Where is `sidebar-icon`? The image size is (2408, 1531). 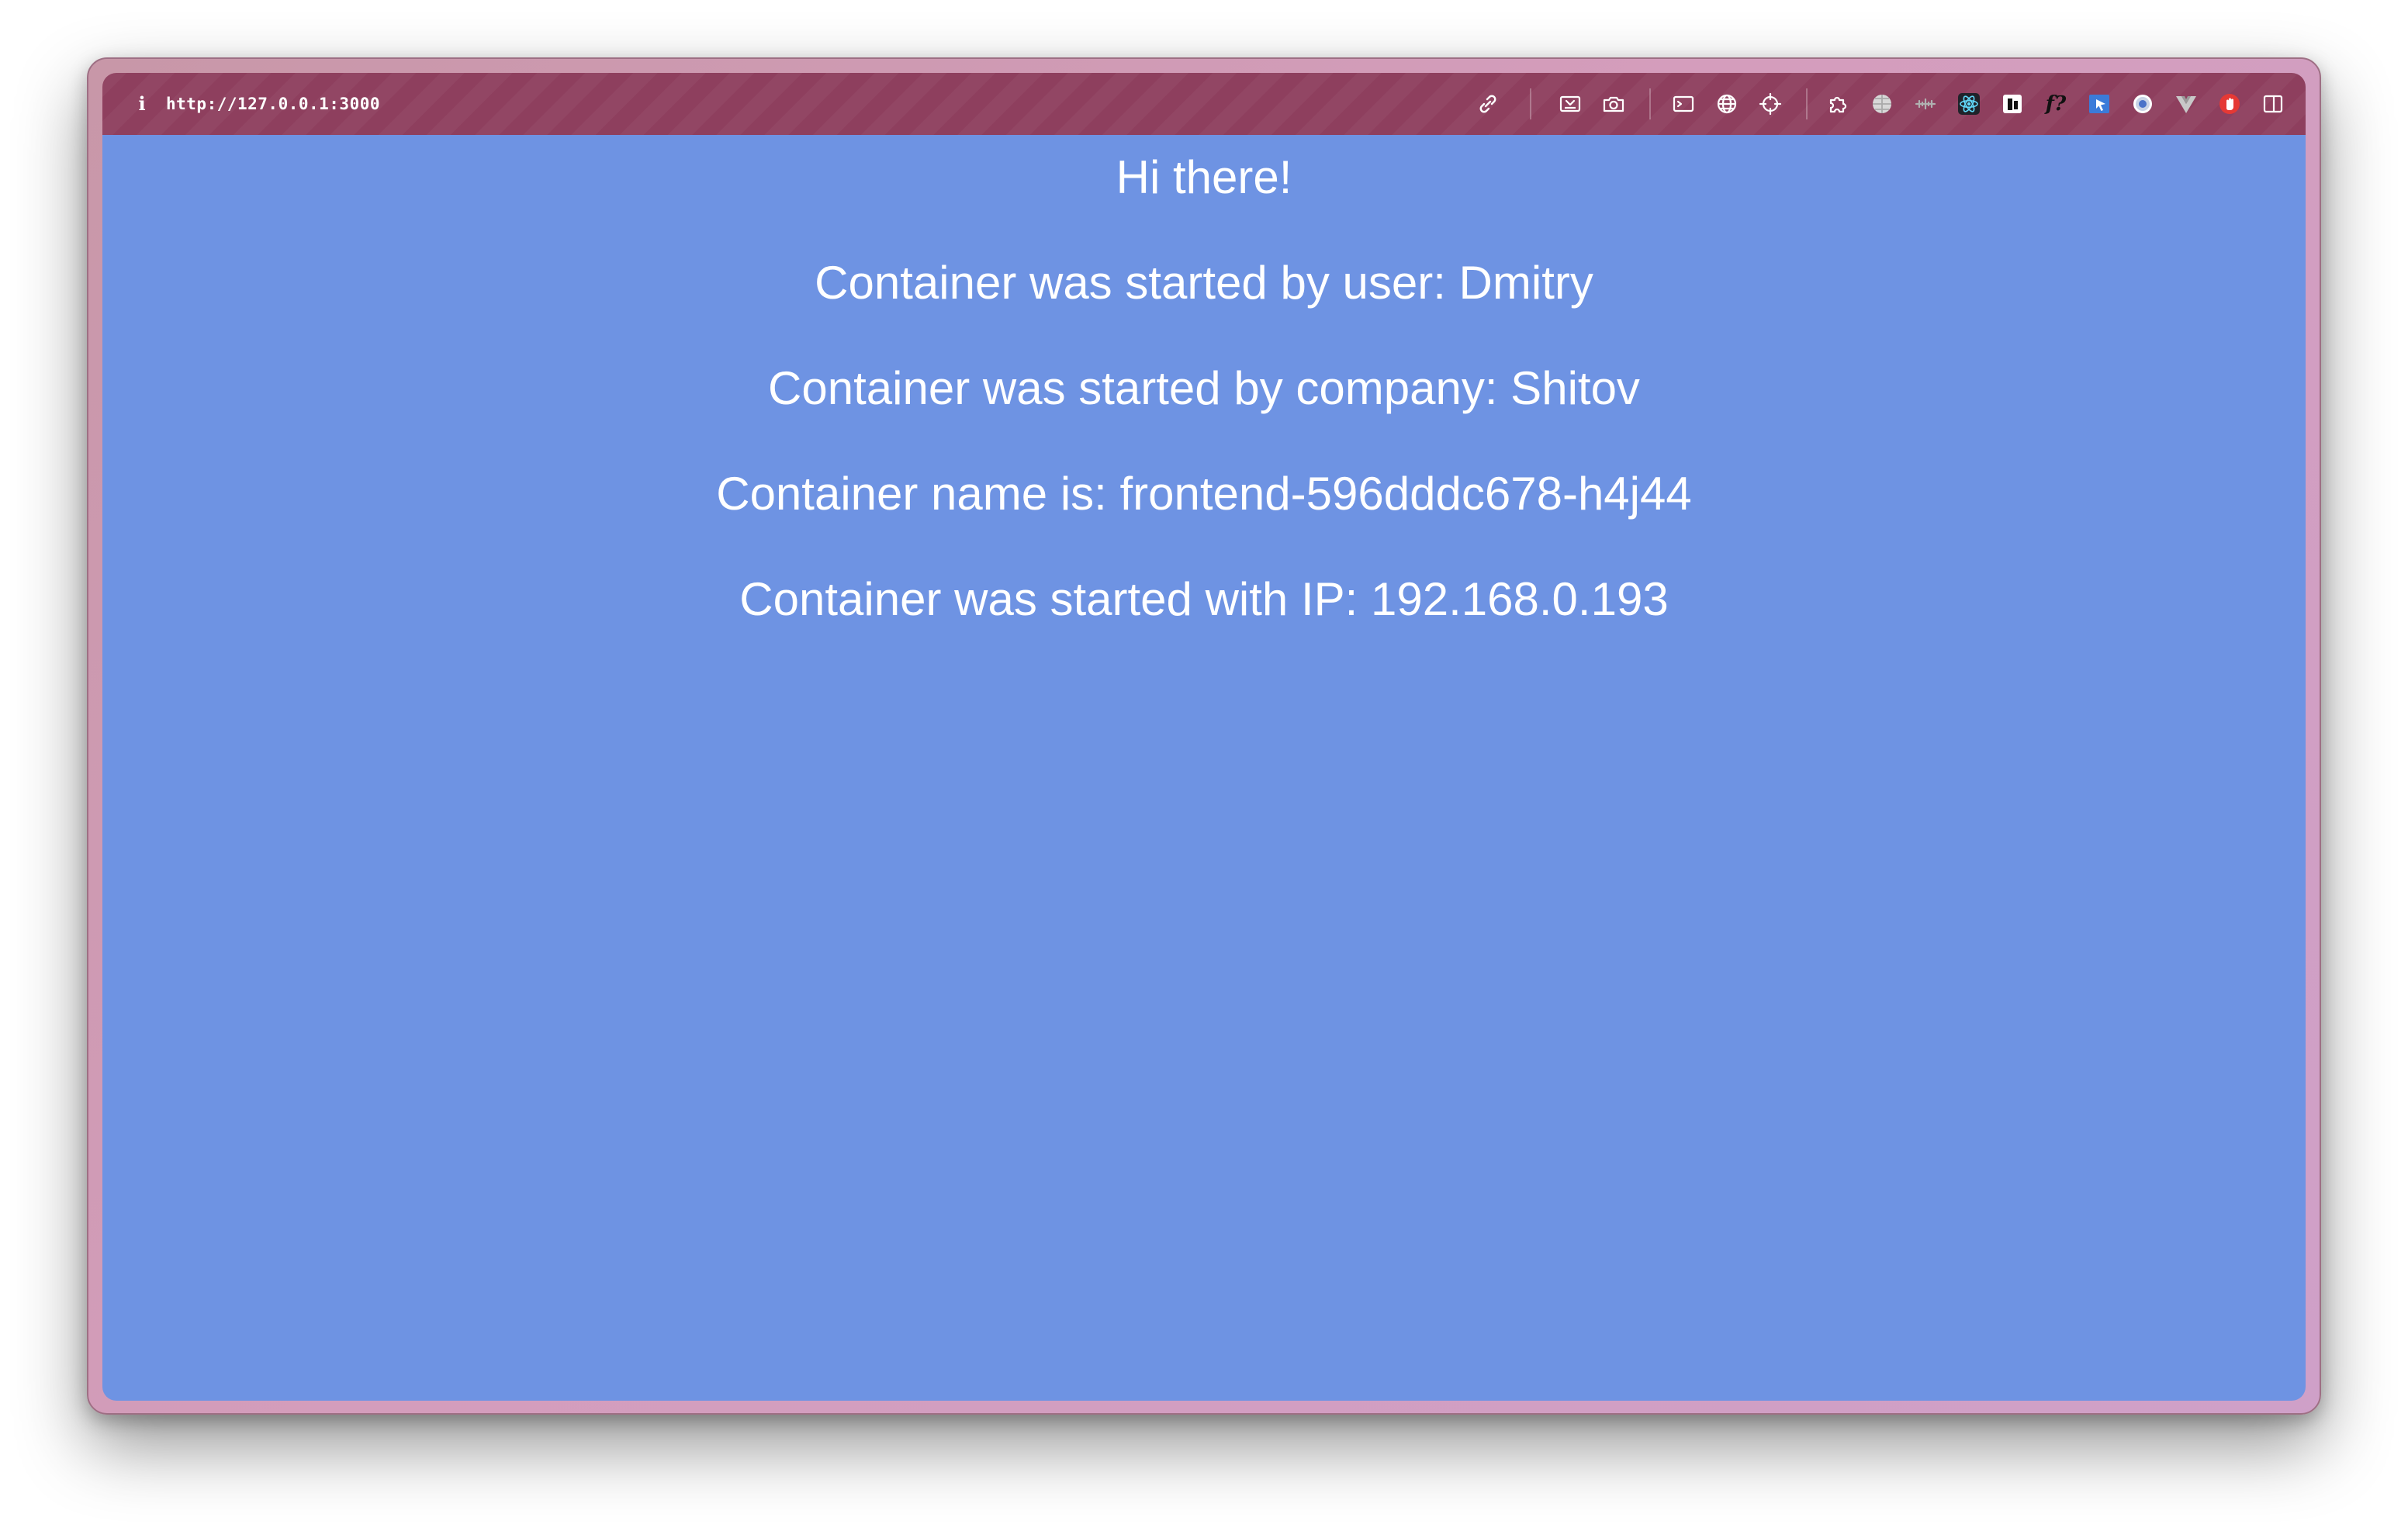 sidebar-icon is located at coordinates (2273, 104).